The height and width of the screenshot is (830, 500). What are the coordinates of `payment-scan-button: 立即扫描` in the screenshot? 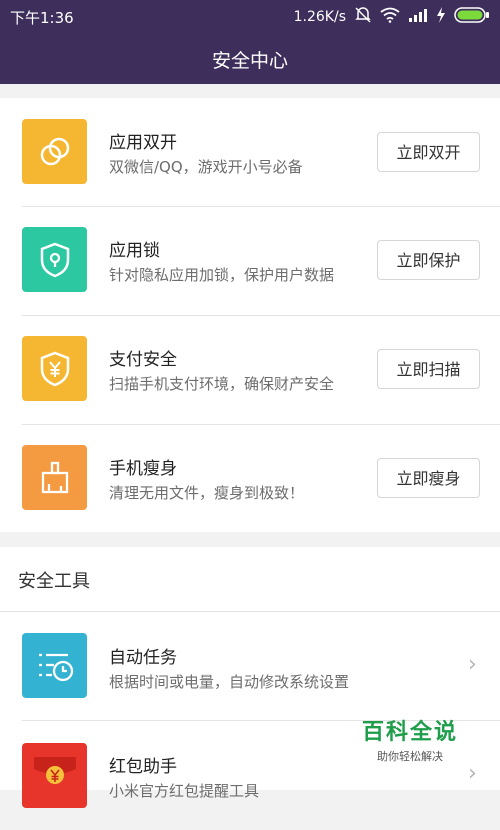 It's located at (428, 369).